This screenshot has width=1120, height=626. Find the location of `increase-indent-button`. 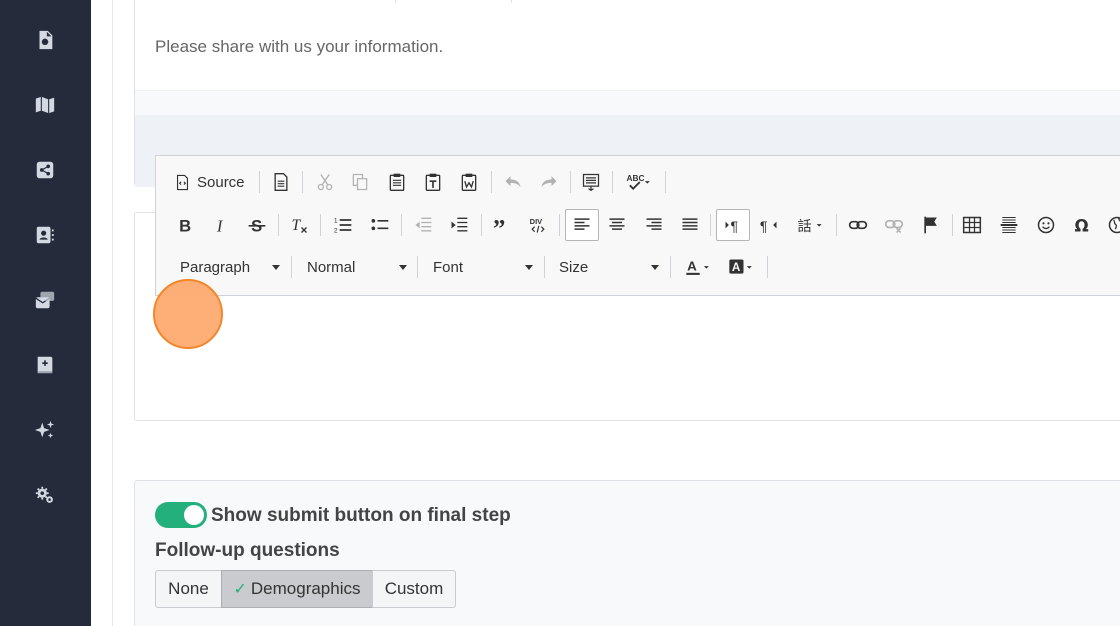

increase-indent-button is located at coordinates (459, 225).